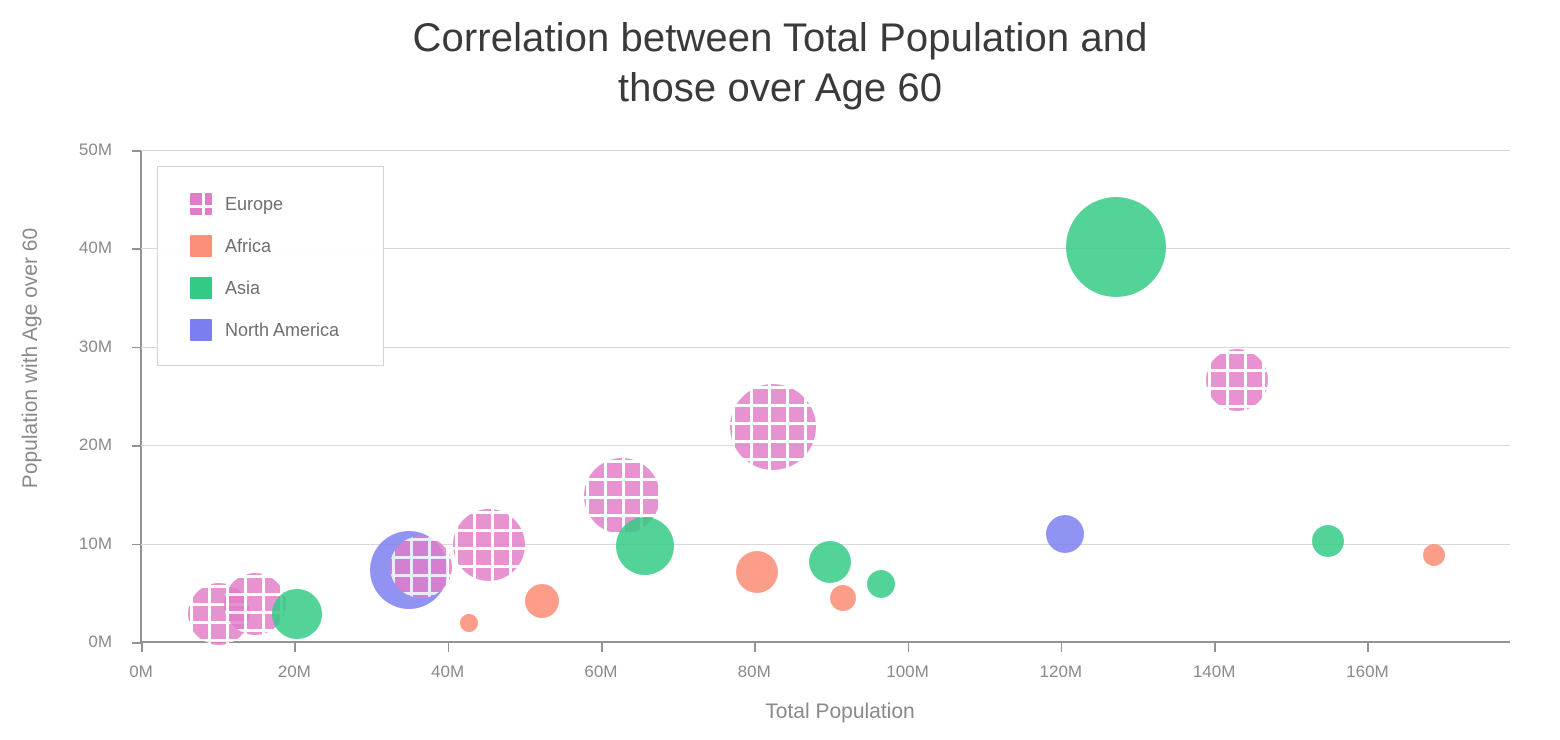 The width and height of the screenshot is (1560, 740). I want to click on y-axis-tick-label: 10M, so click(95, 543).